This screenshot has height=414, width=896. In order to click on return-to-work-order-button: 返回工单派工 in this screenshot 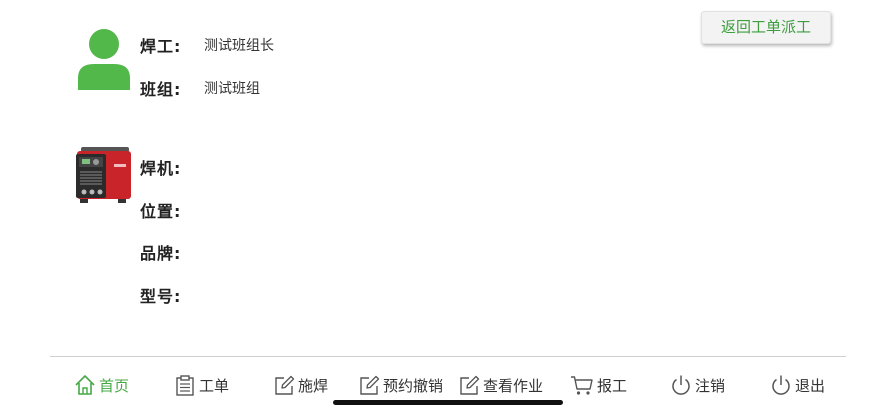, I will do `click(766, 27)`.